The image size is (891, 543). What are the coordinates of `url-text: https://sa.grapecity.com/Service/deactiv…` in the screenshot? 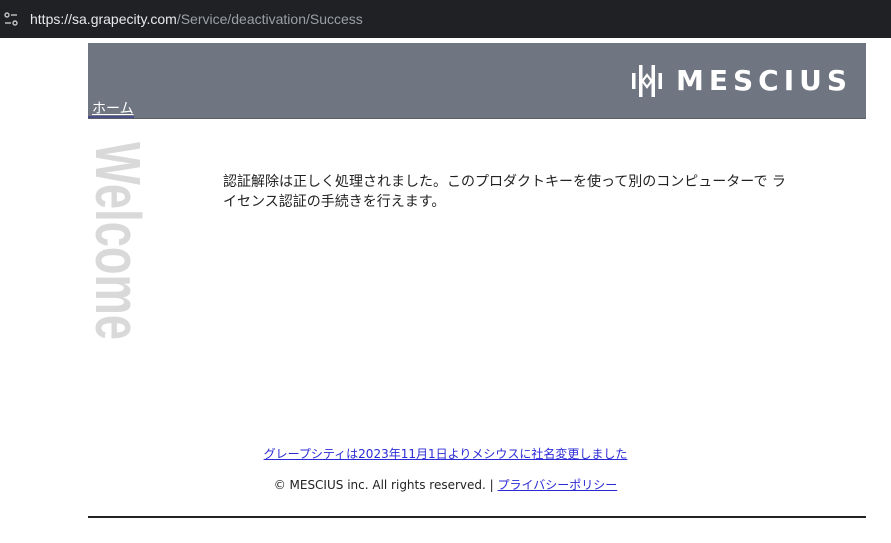 It's located at (196, 19).